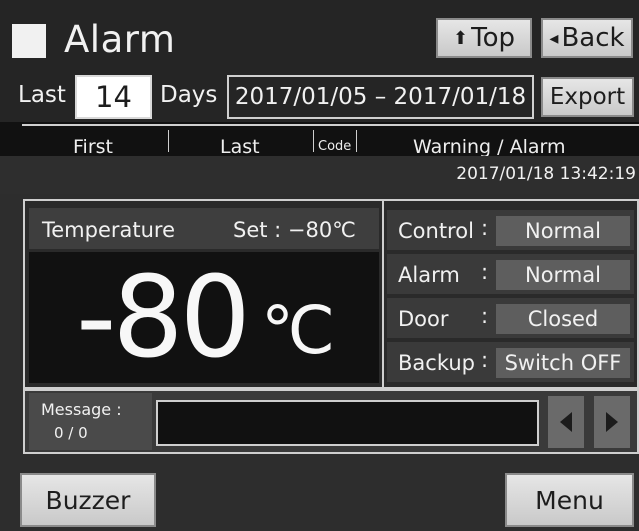 The height and width of the screenshot is (531, 639). Describe the element at coordinates (71, 433) in the screenshot. I see `message-count: 0 / 0` at that location.